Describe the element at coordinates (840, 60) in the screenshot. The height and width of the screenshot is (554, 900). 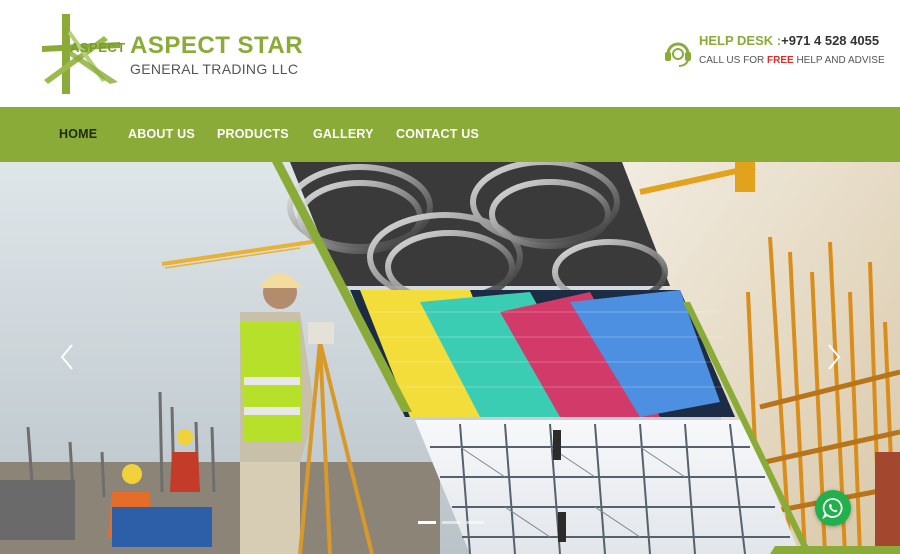
I see `tagline-suffix: HELP AND ADVISE` at that location.